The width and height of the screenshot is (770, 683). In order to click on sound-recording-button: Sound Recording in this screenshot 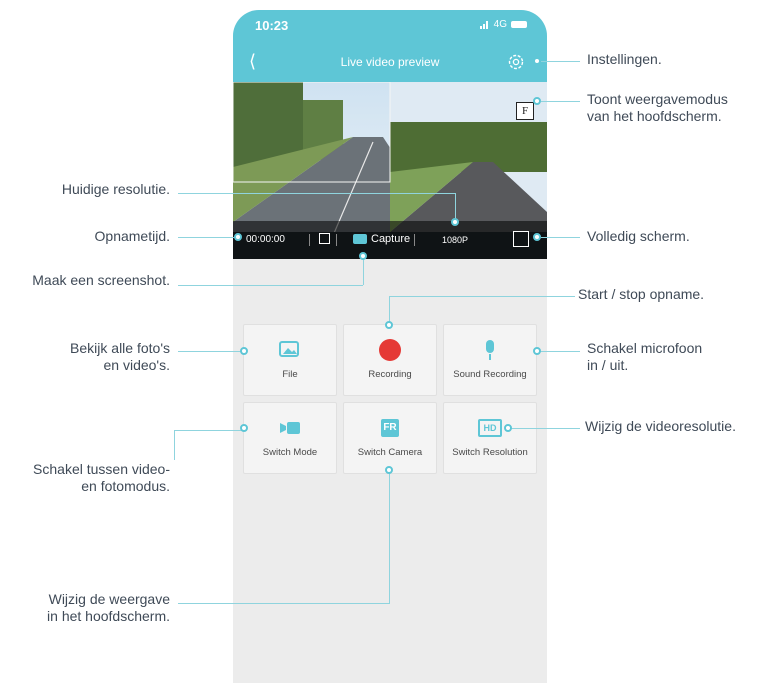, I will do `click(490, 360)`.